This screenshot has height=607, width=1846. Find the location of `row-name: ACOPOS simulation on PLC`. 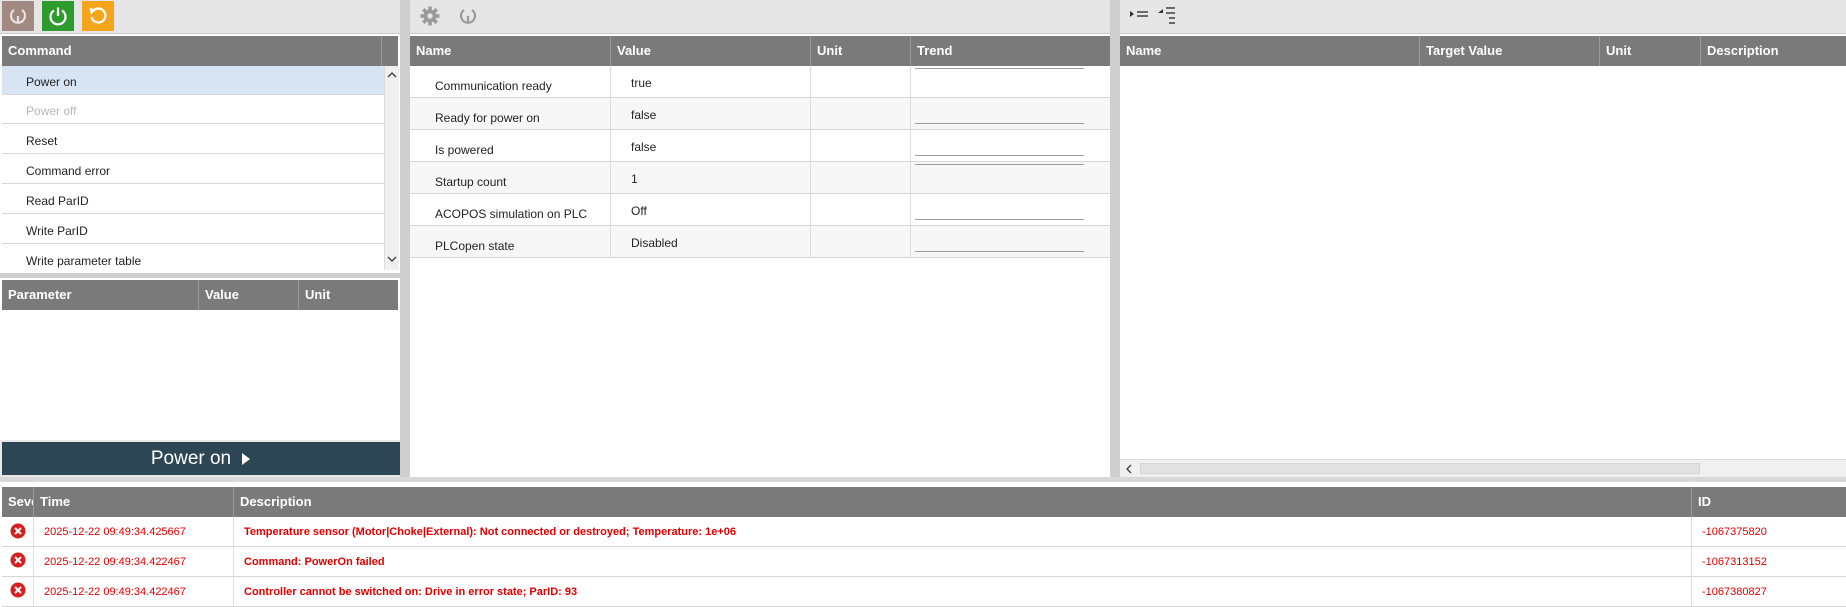

row-name: ACOPOS simulation on PLC is located at coordinates (510, 209).